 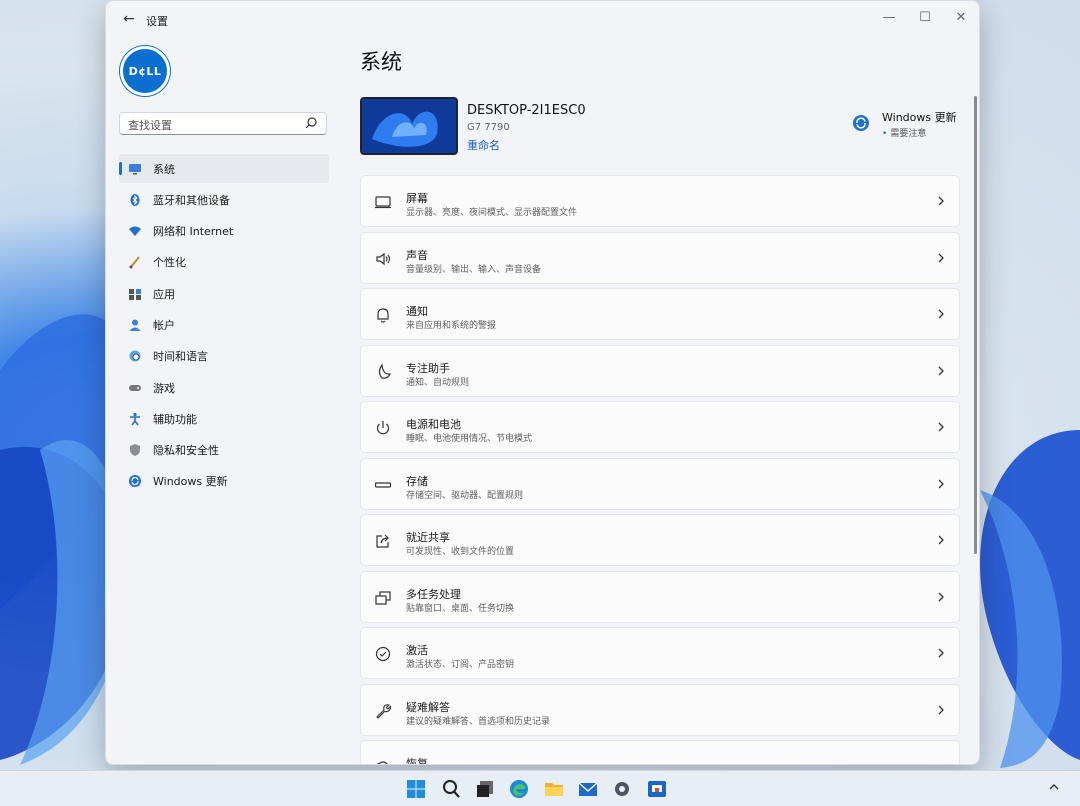 I want to click on card-title: 专注助手, so click(x=428, y=368).